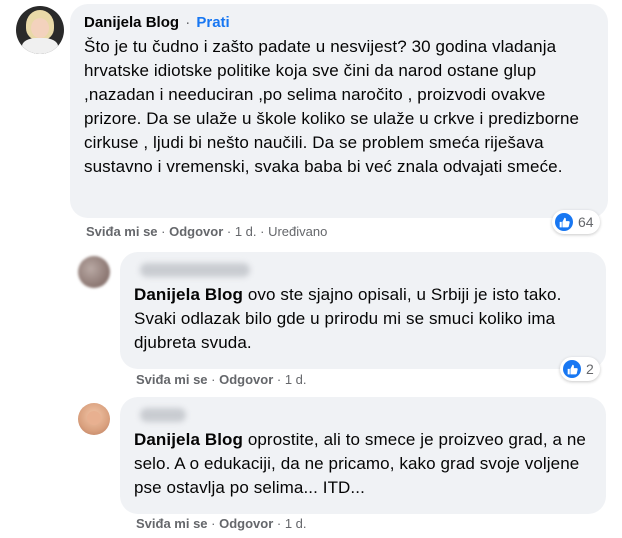  I want to click on main-comment-header: Danijela Blog · Prati, so click(339, 24).